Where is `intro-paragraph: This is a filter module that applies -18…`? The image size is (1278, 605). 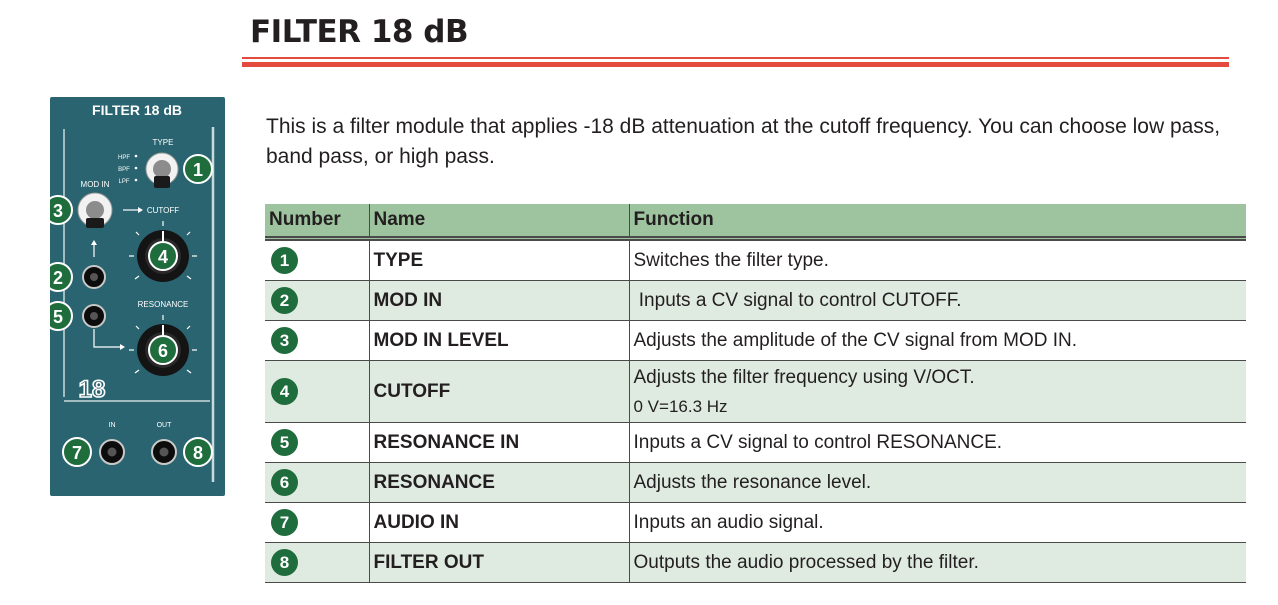
intro-paragraph: This is a filter module that applies -18… is located at coordinates (743, 141).